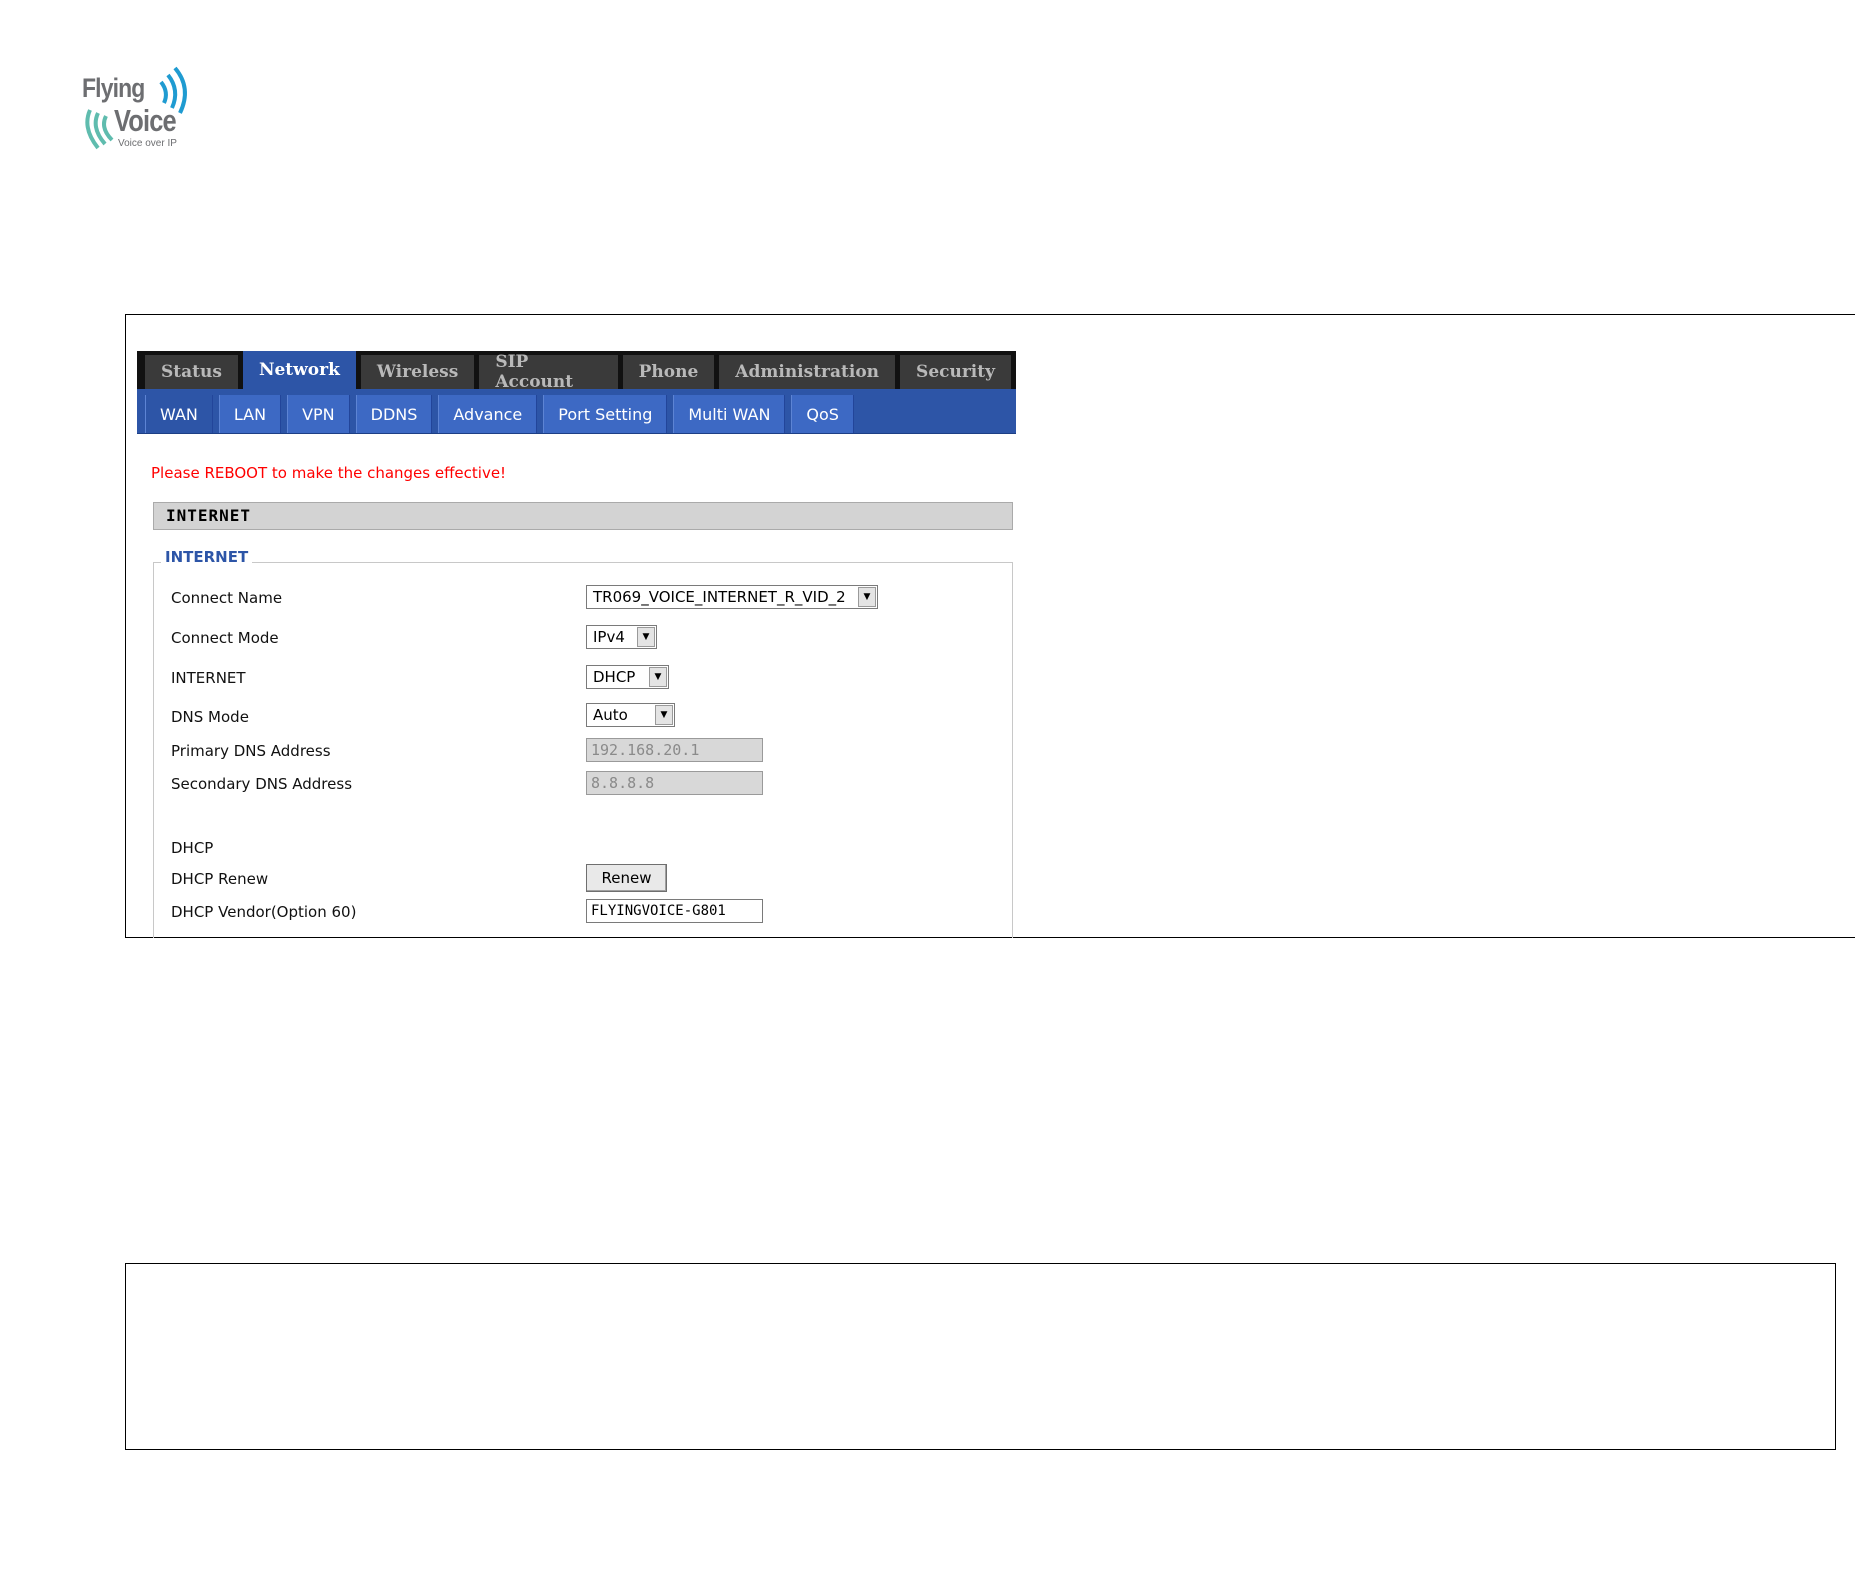 The height and width of the screenshot is (1584, 1855). Describe the element at coordinates (207, 557) in the screenshot. I see `fieldset-legend: INTERNET` at that location.